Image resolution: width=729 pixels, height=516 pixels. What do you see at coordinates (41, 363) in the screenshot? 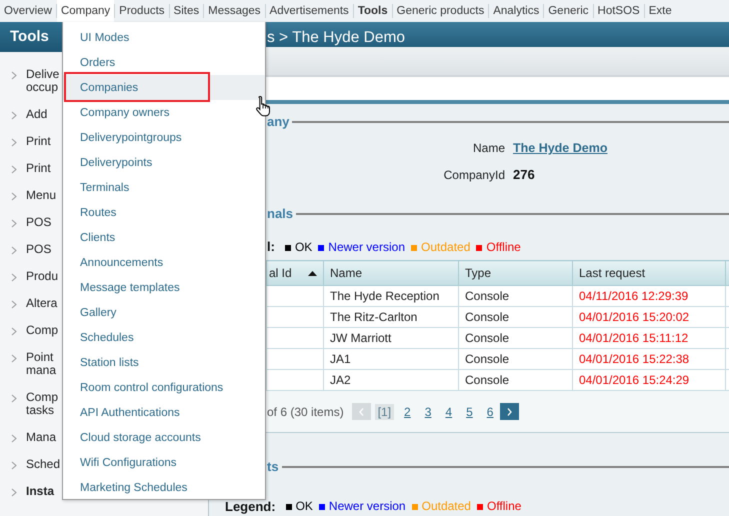
I see `sidebar-item: Point mana` at bounding box center [41, 363].